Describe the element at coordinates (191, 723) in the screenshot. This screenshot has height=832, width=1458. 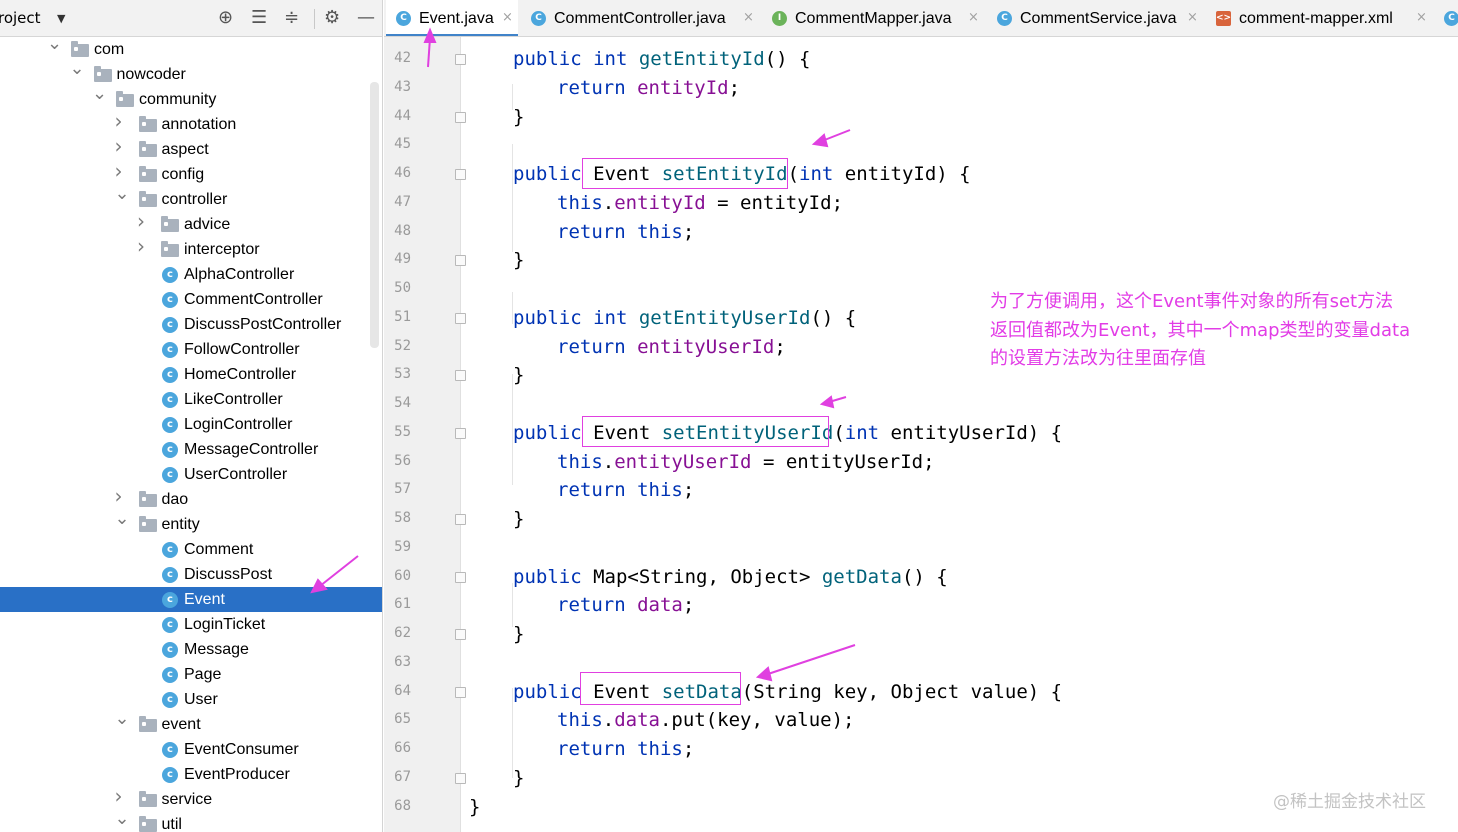
I see `tree-folder: ⌄ event` at that location.